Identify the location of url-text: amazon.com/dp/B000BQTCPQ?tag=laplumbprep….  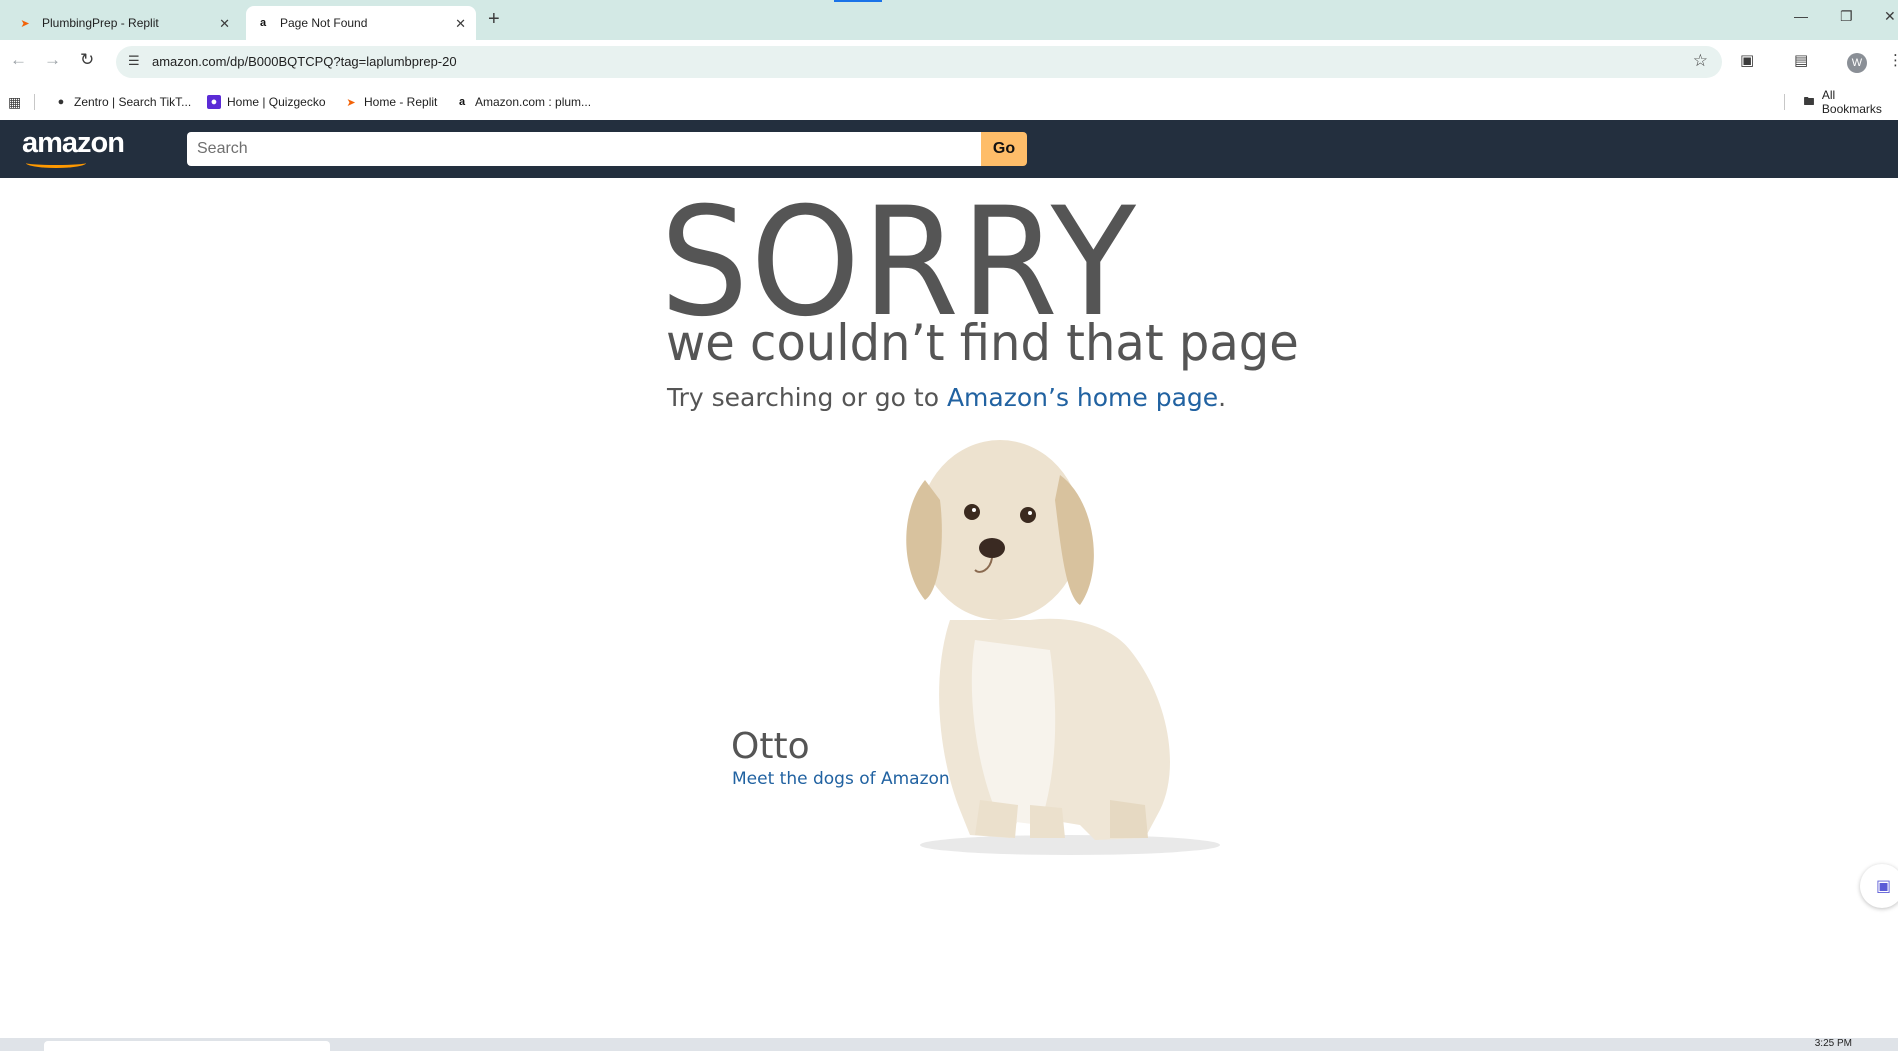
(304, 61).